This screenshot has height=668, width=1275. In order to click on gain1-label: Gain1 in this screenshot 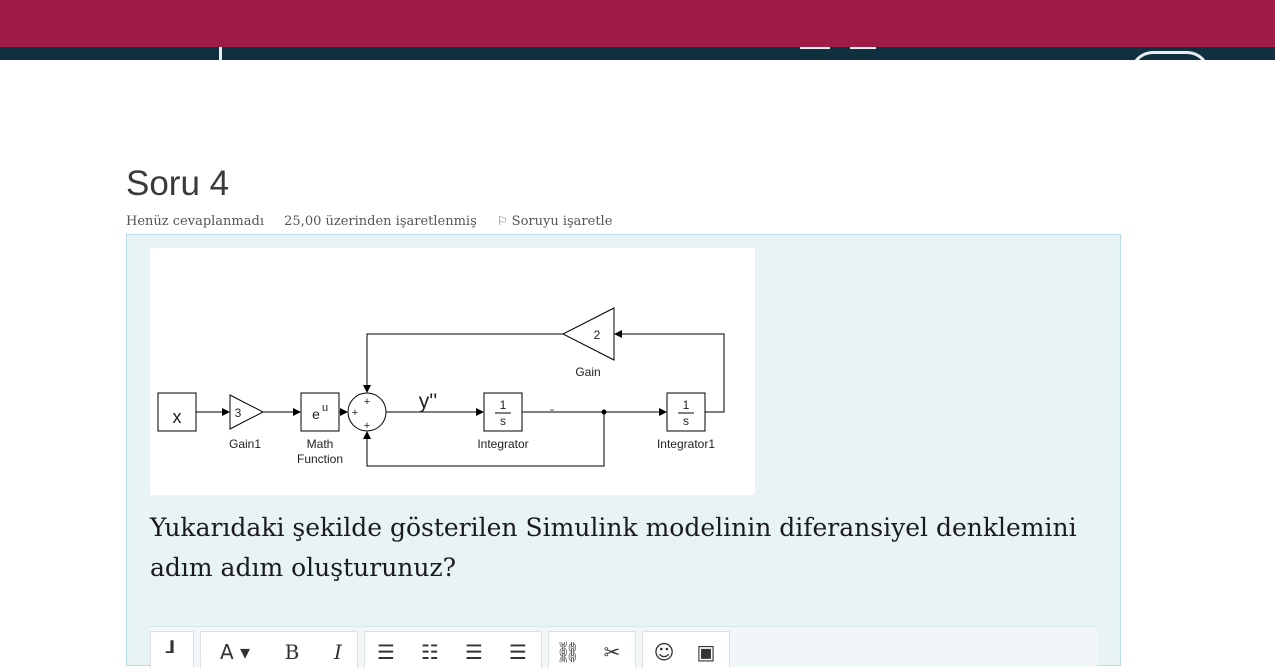, I will do `click(245, 444)`.